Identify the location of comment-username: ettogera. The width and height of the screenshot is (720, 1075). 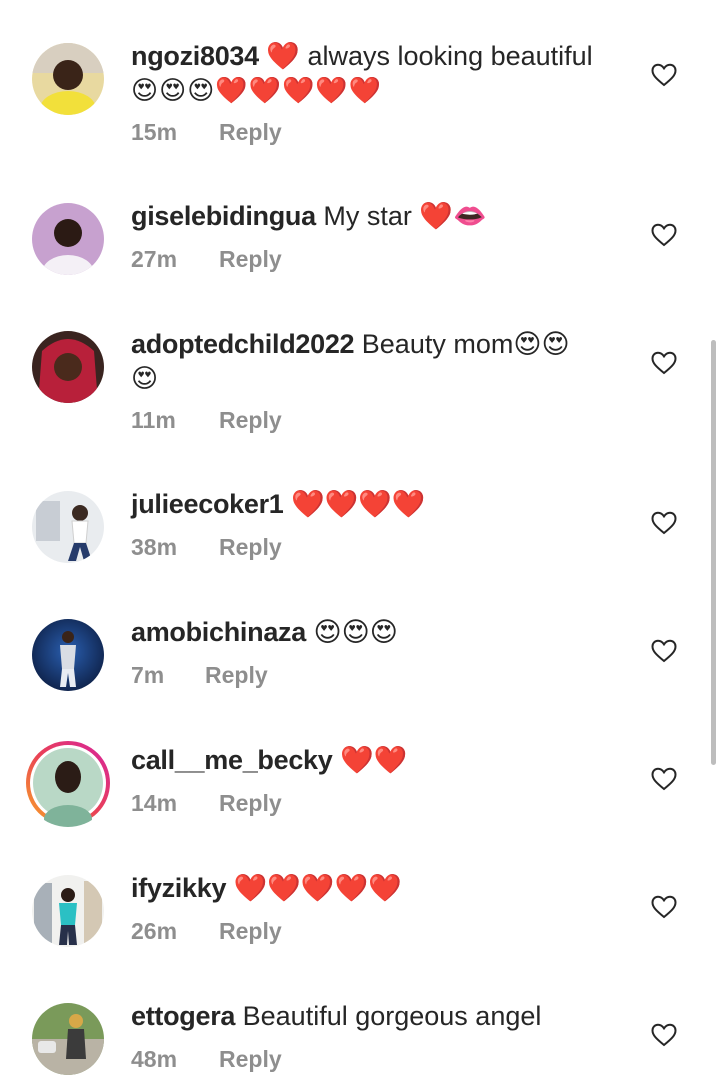
(183, 1016).